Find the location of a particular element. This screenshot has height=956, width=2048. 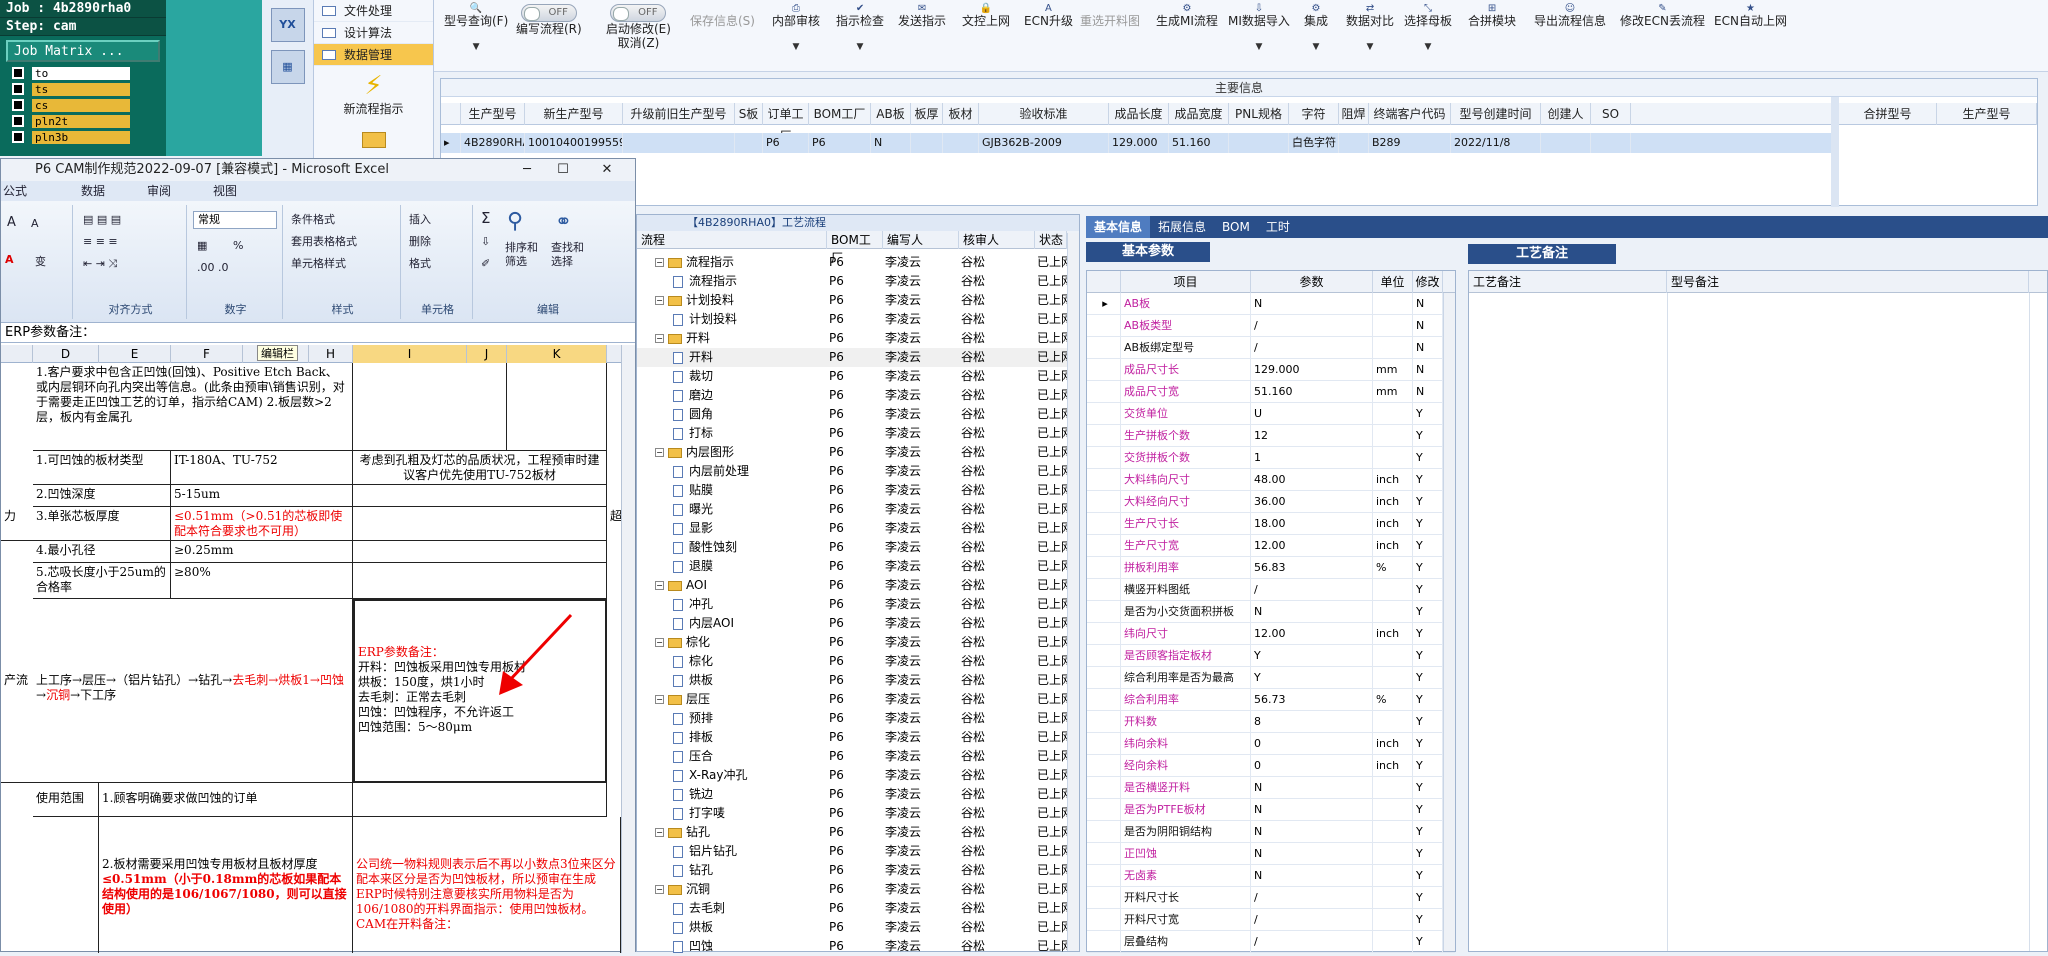

column-header: 项目 is located at coordinates (1186, 282).